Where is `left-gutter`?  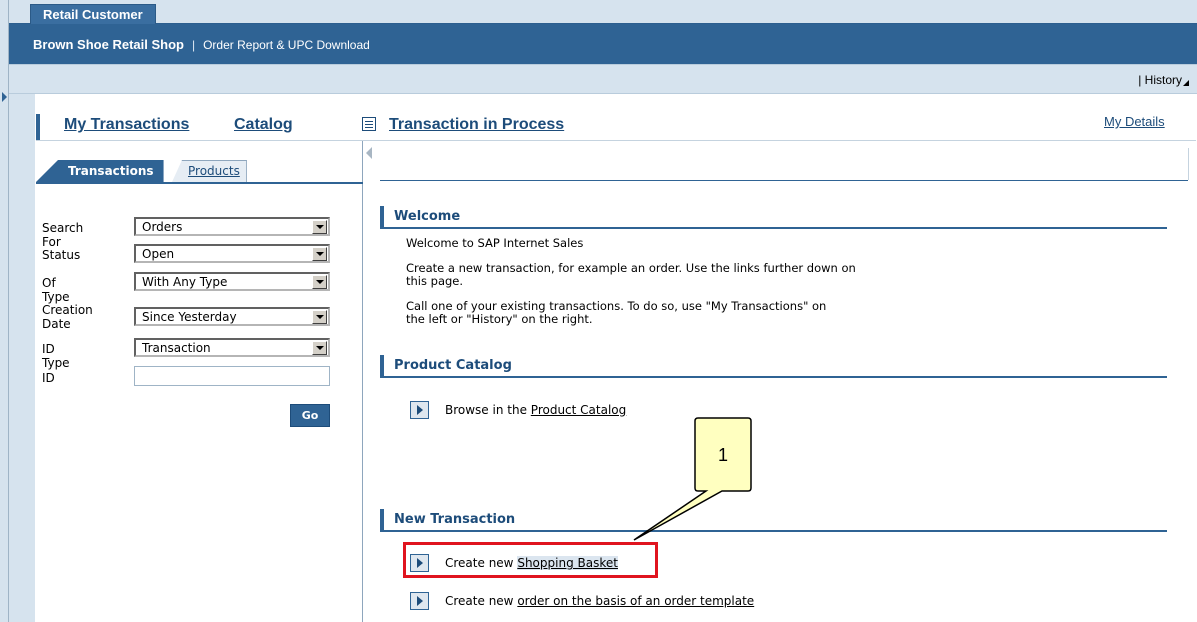 left-gutter is located at coordinates (22, 358).